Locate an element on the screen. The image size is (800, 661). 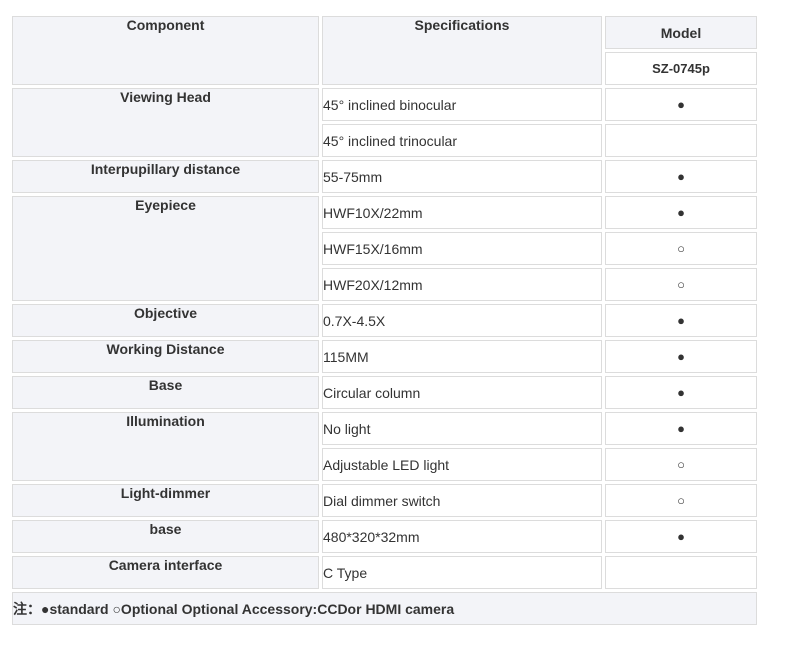
row-label: Base is located at coordinates (165, 392).